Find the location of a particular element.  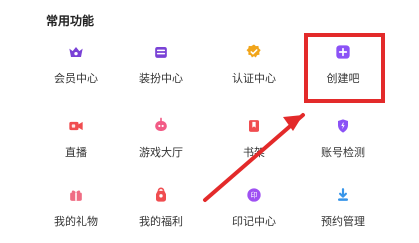

feature-label: 书架 is located at coordinates (254, 152).